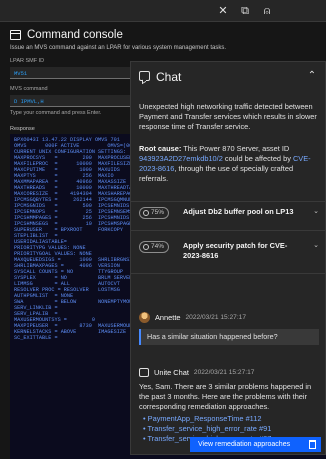  I want to click on chat-header: Chat ⌃, so click(228, 77).